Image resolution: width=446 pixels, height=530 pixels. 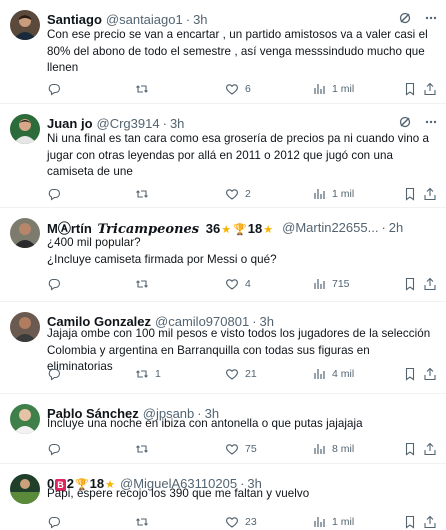 I want to click on like-button: 6, so click(x=238, y=89).